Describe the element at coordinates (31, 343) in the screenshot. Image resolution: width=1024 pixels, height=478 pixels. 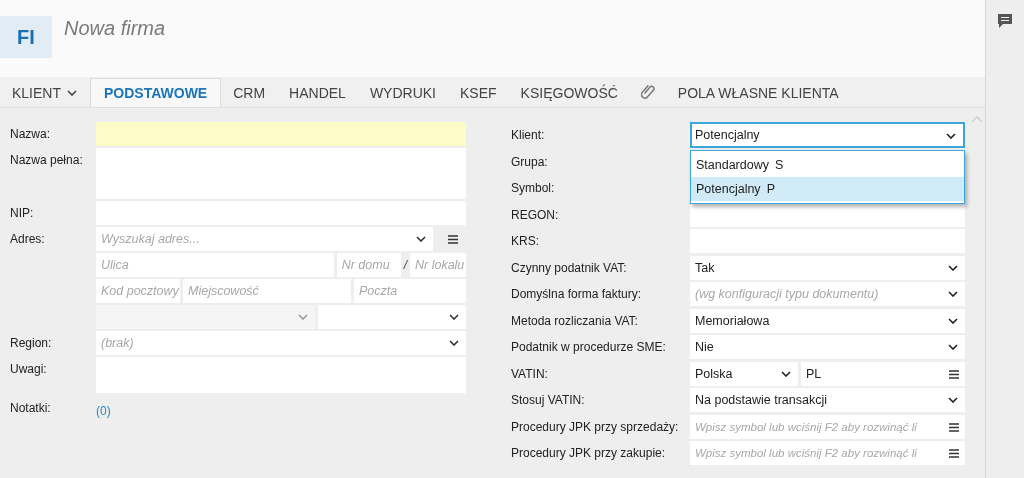
I see `field-label: Region:` at that location.